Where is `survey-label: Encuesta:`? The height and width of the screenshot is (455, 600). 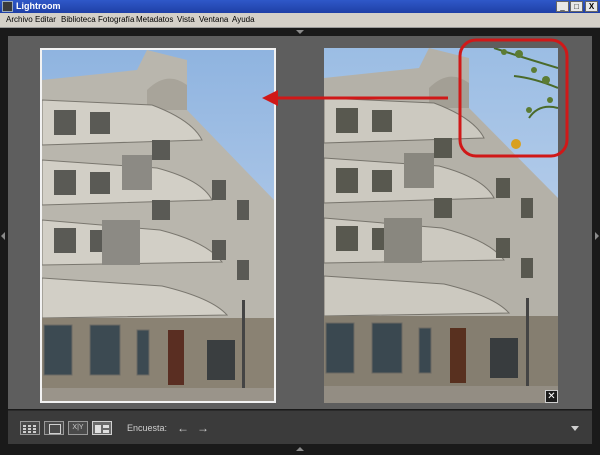 survey-label: Encuesta: is located at coordinates (147, 428).